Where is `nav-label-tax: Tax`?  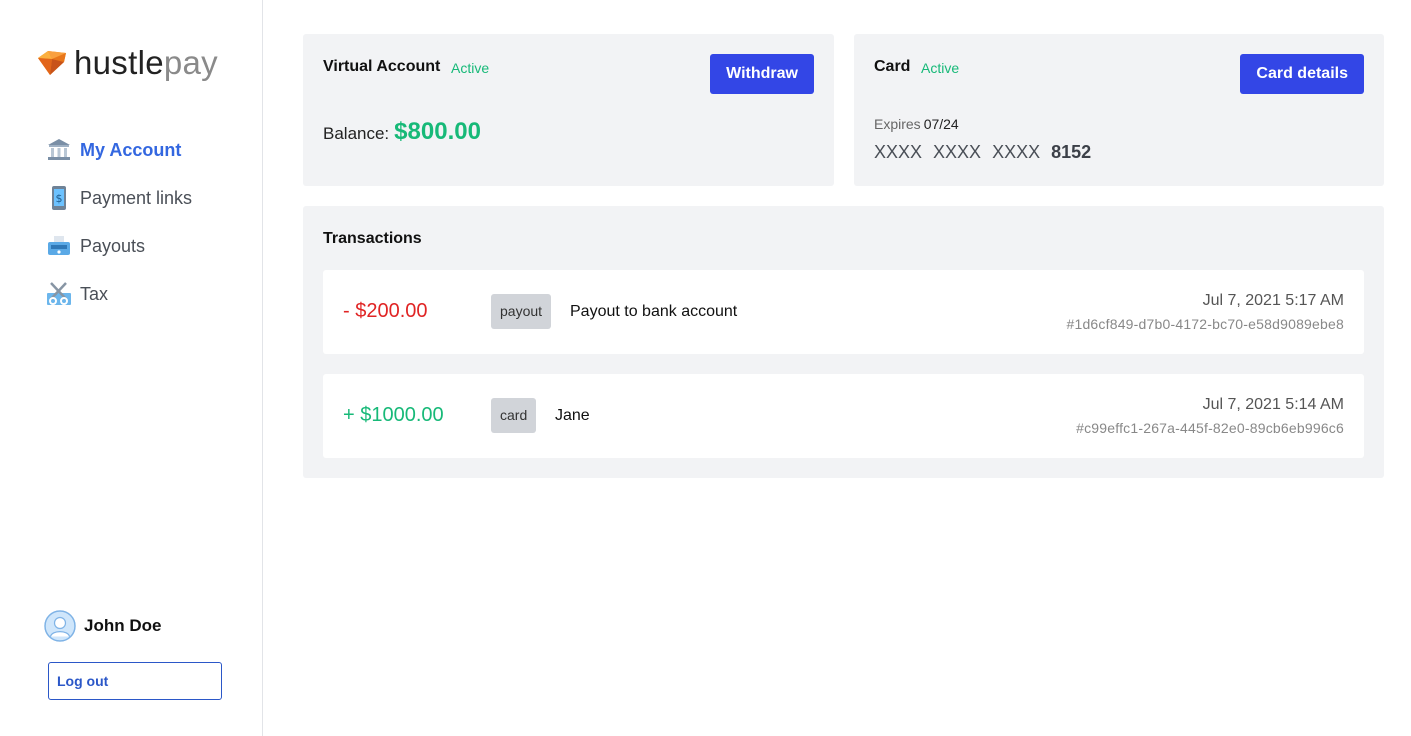 nav-label-tax: Tax is located at coordinates (94, 293).